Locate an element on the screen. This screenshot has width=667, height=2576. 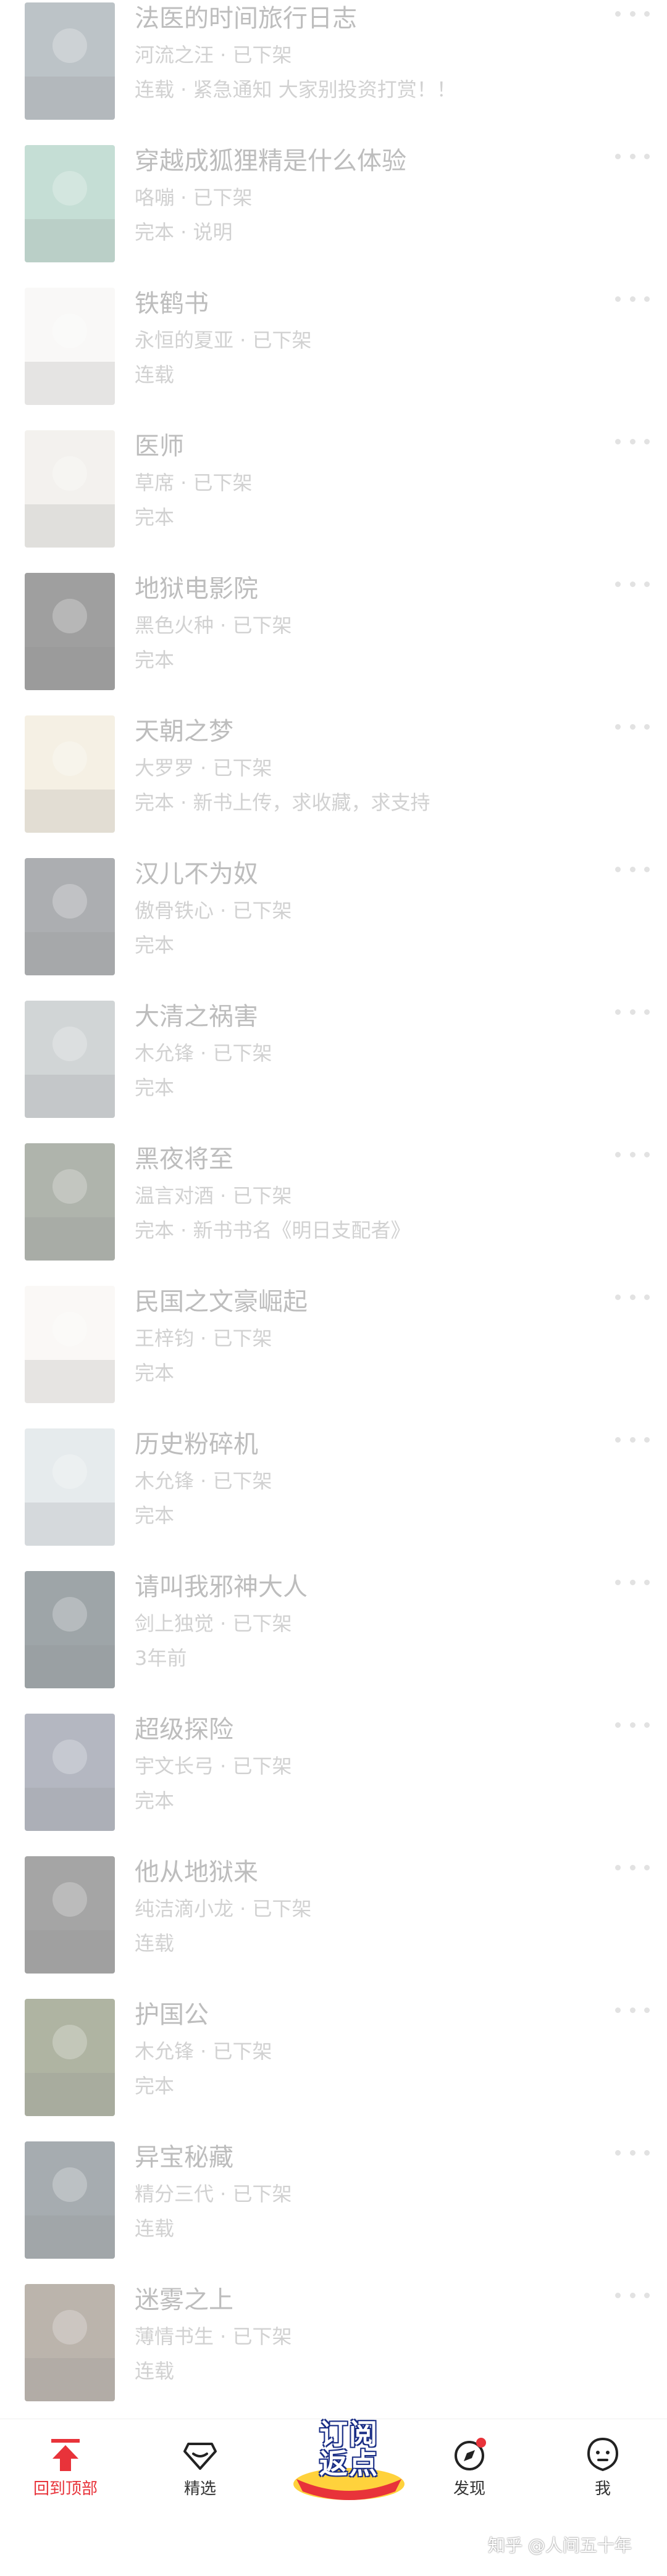
book-author-status: 宇文长弓 · 已下架 is located at coordinates (213, 1766).